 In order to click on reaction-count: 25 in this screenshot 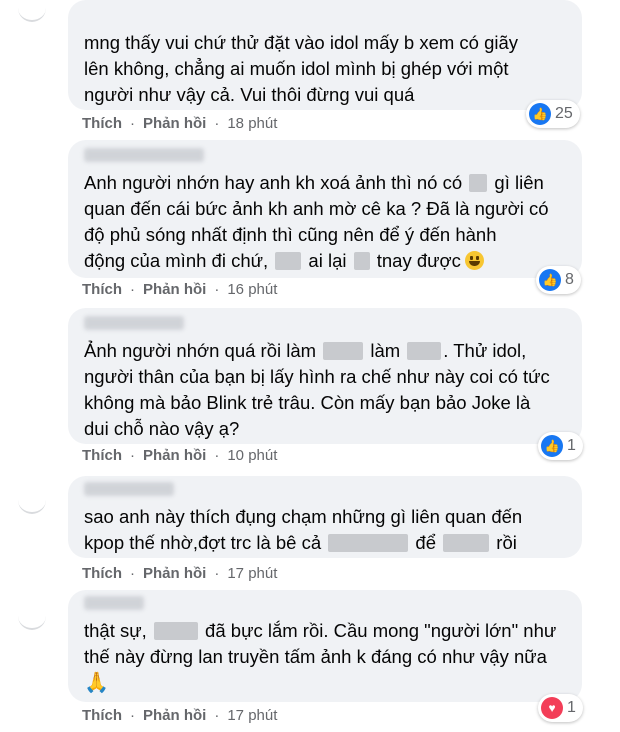, I will do `click(564, 113)`.